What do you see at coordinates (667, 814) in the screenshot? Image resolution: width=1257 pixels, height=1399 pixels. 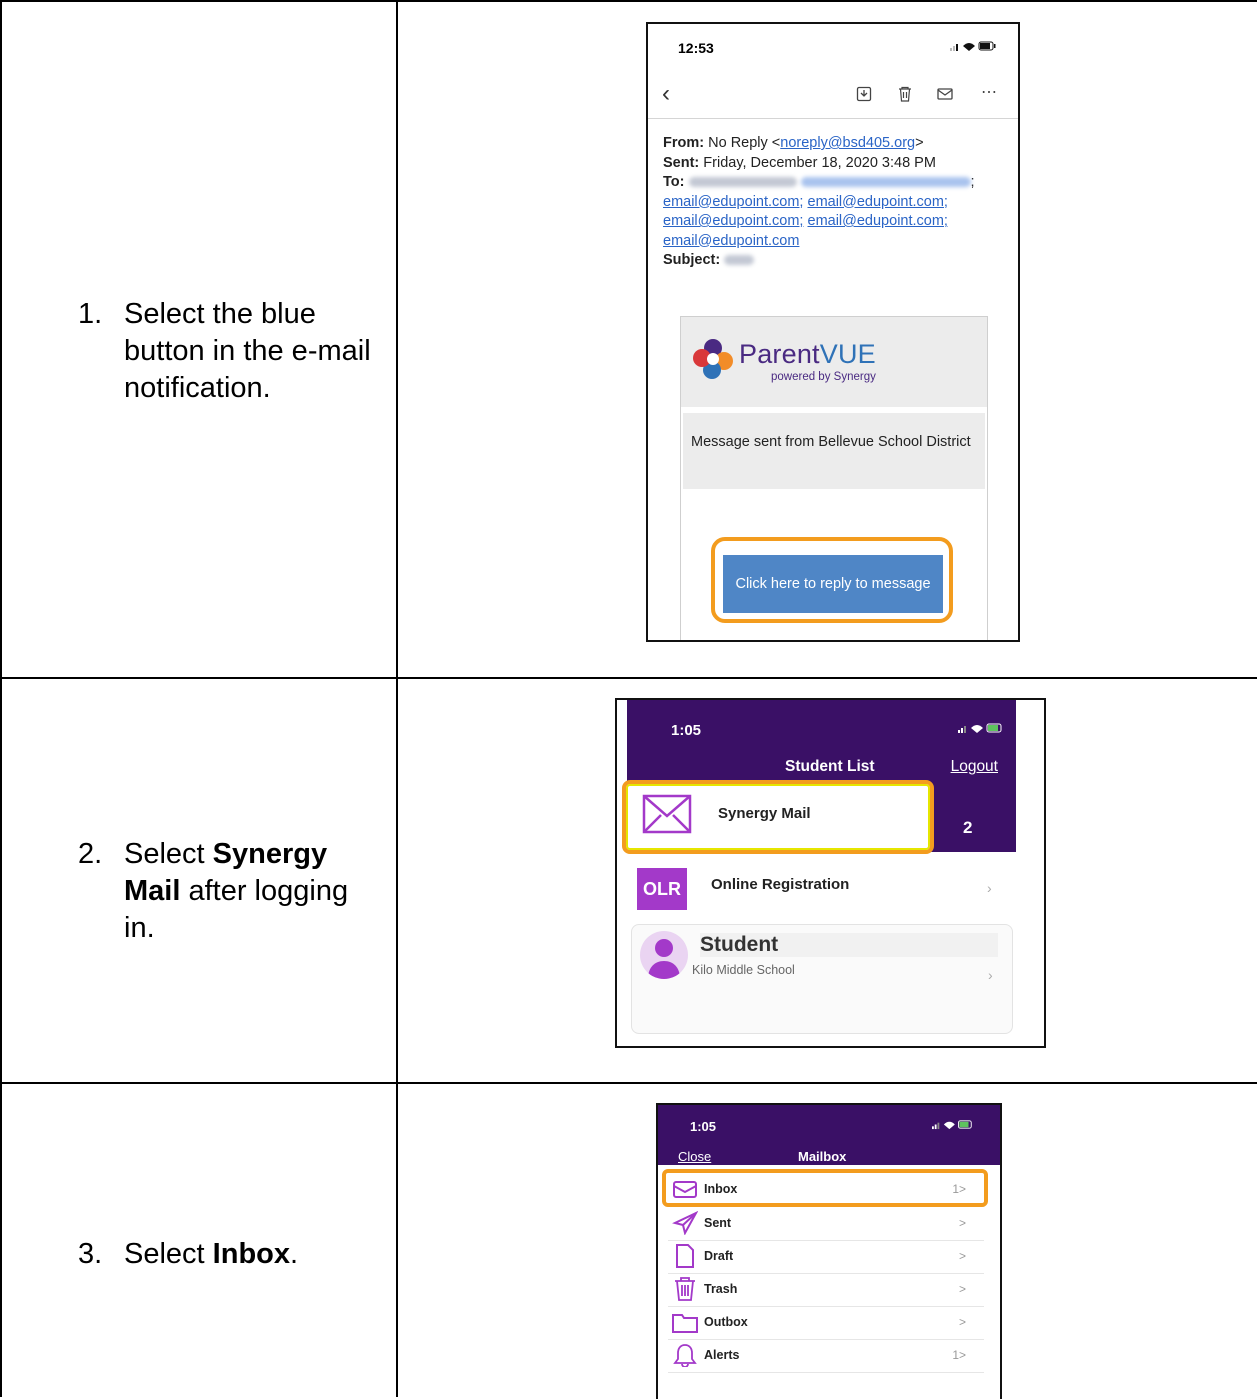 I see `envelope-icon` at bounding box center [667, 814].